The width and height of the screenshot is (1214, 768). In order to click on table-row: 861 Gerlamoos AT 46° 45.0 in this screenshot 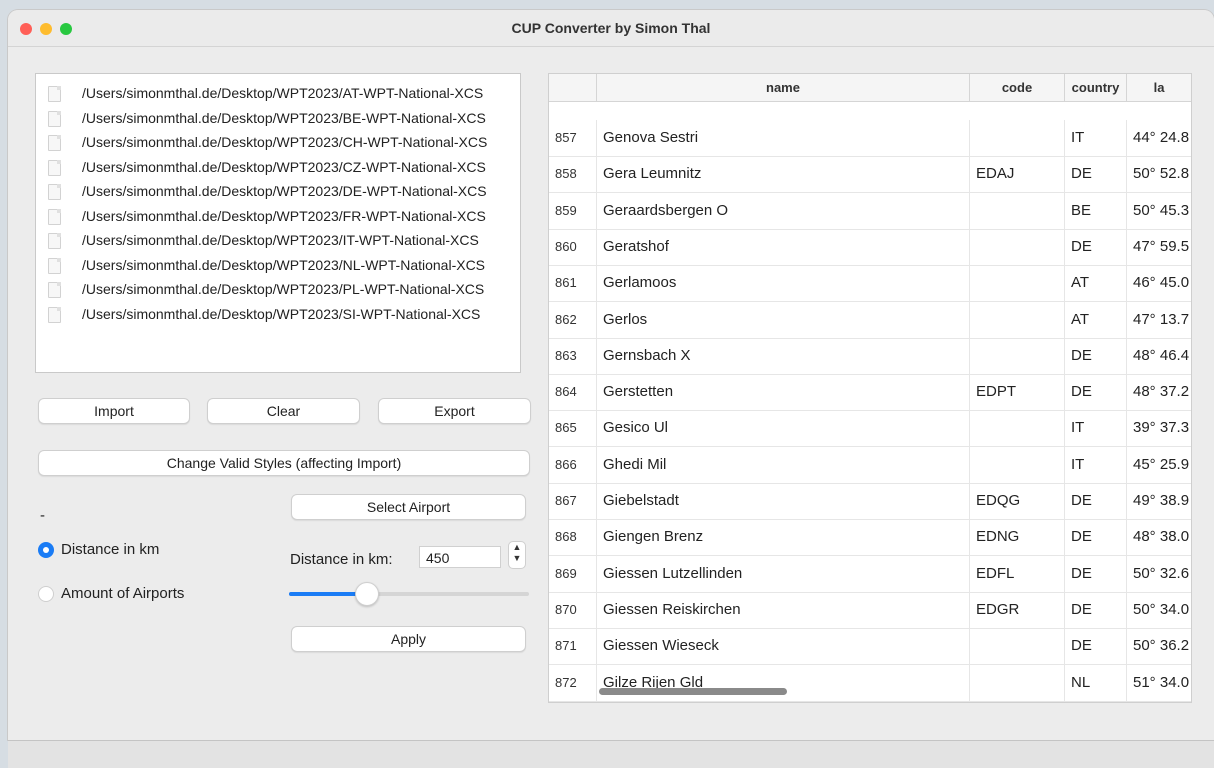, I will do `click(870, 284)`.